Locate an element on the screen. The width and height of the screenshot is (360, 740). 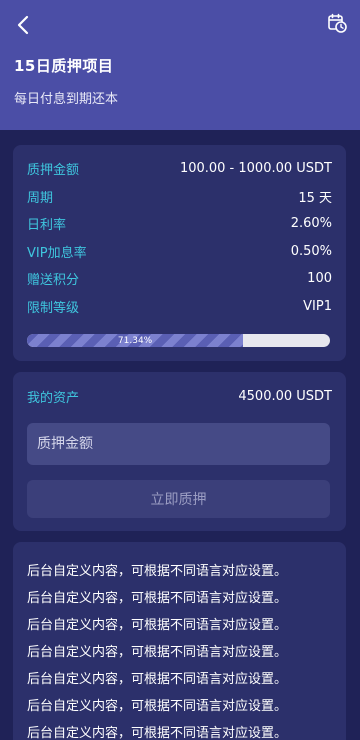
info-label: 质押金额 is located at coordinates (53, 170).